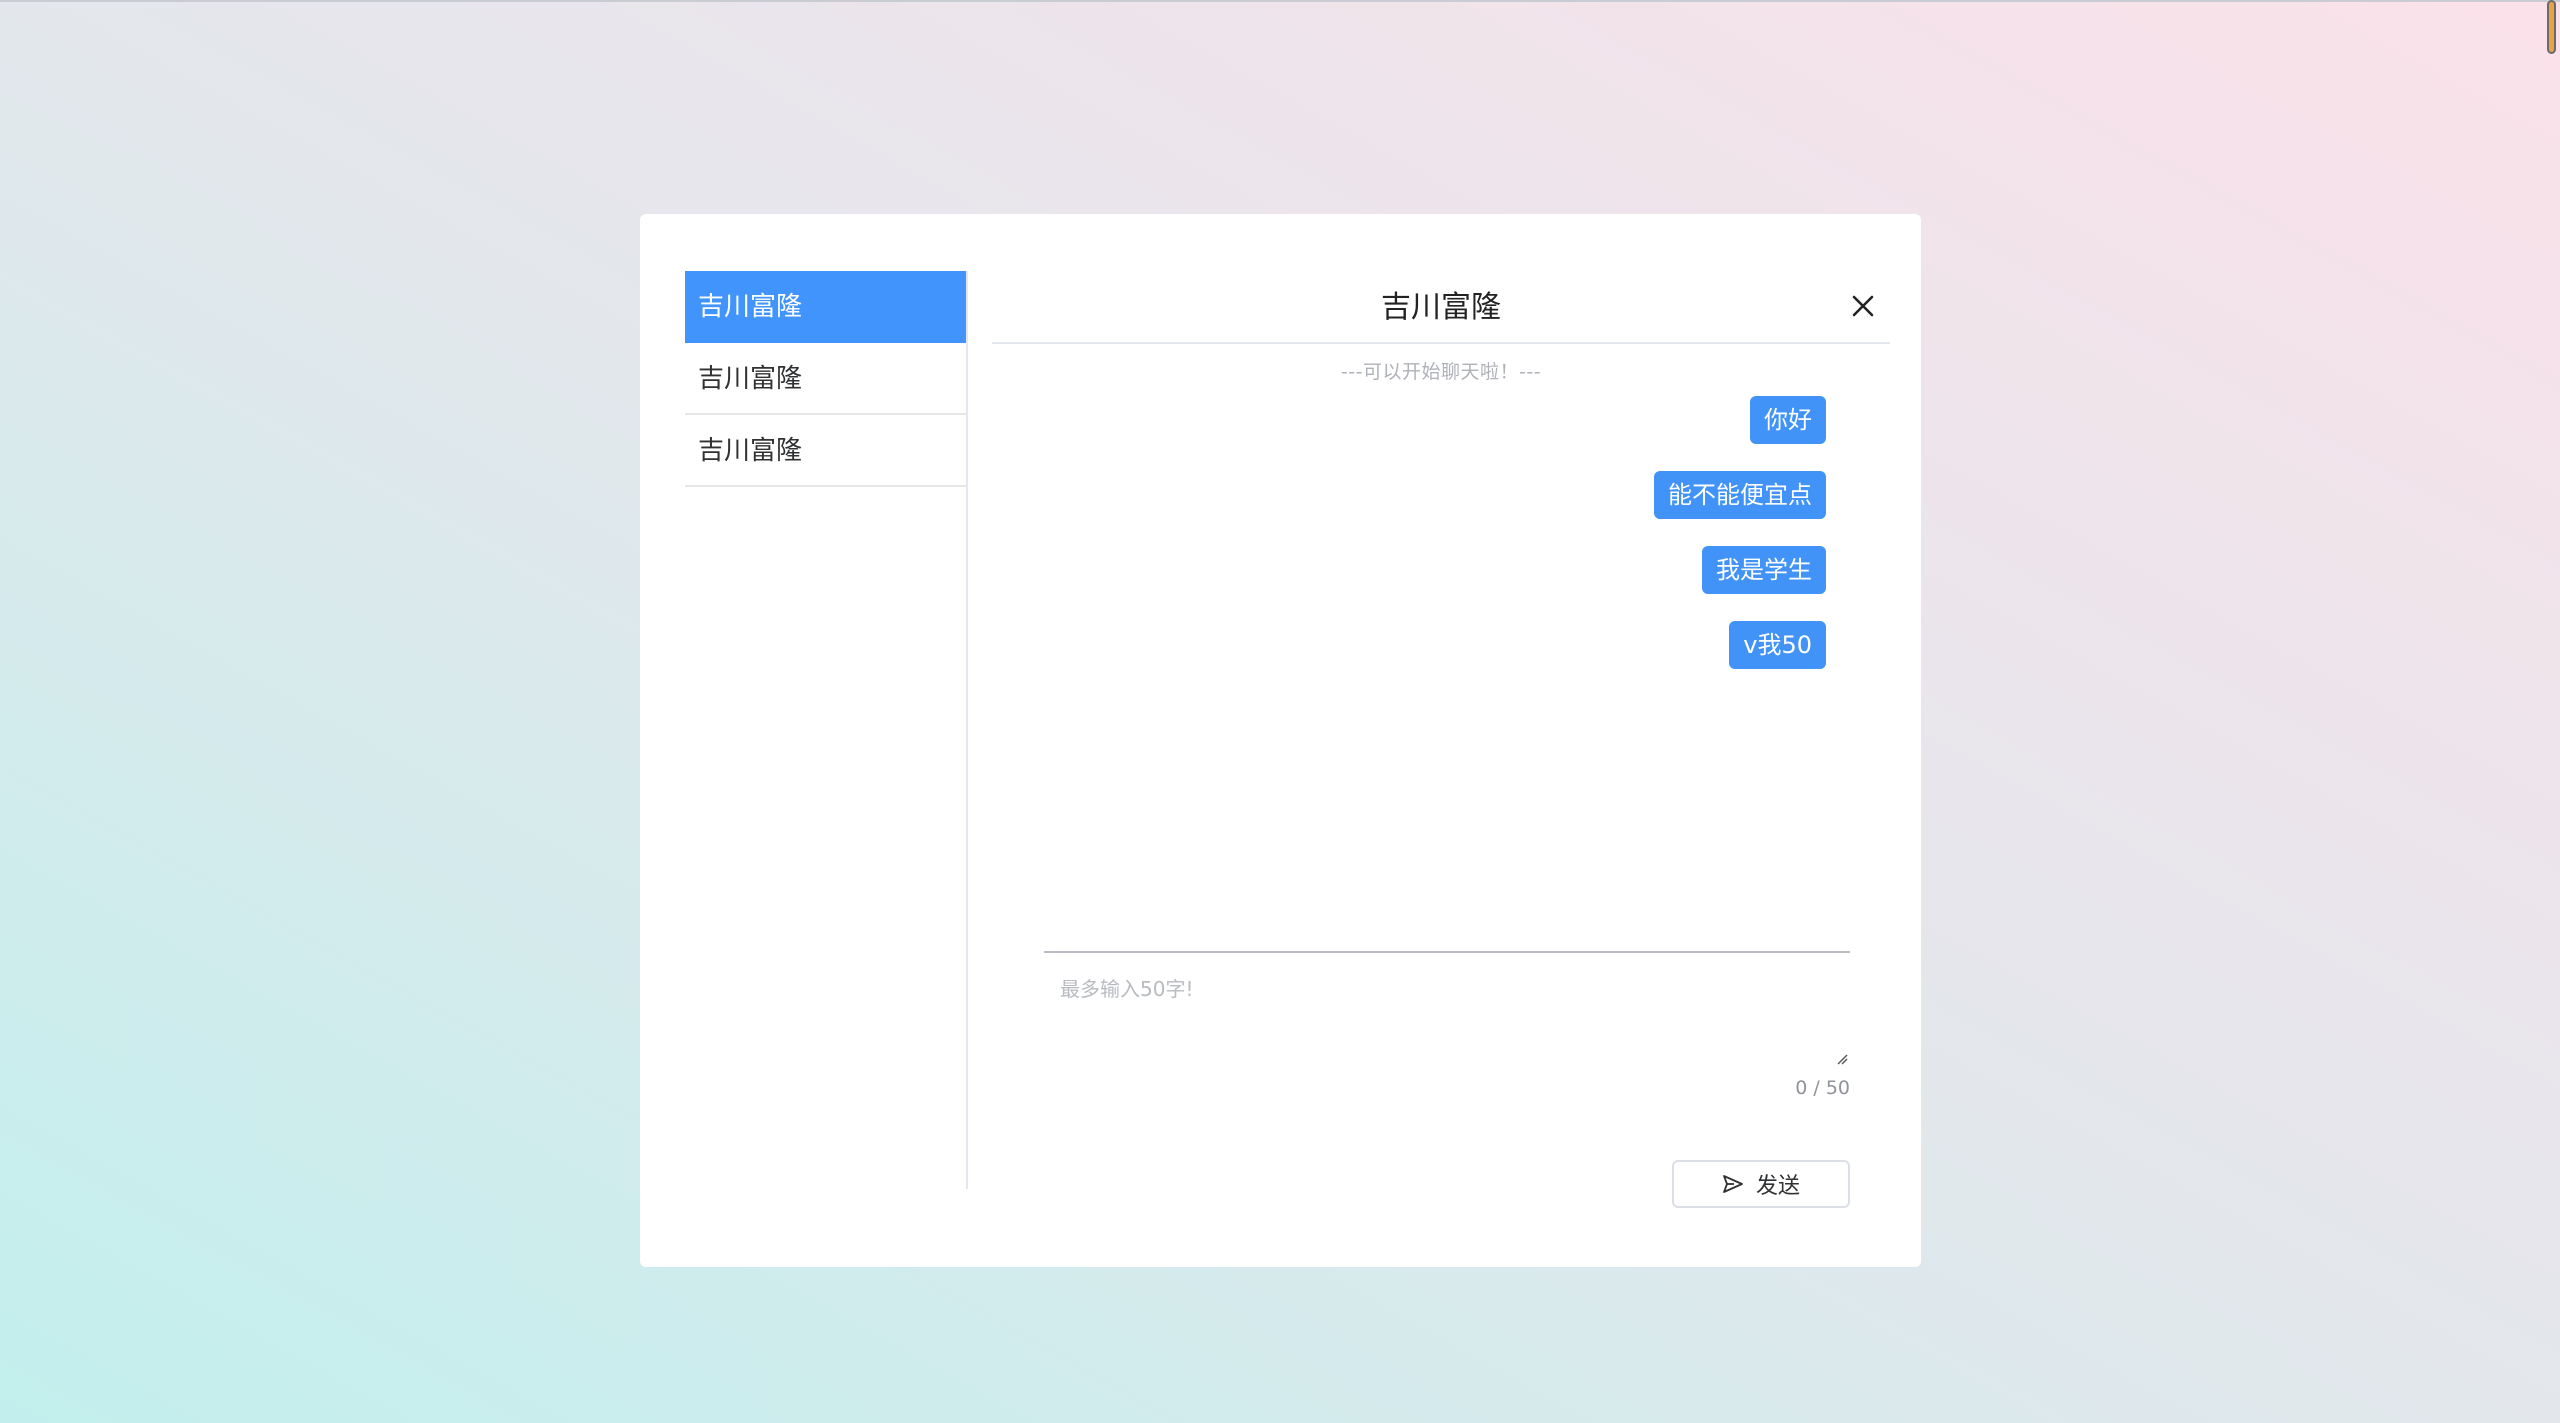 The height and width of the screenshot is (1423, 2560). What do you see at coordinates (1447, 952) in the screenshot?
I see `input-divider` at bounding box center [1447, 952].